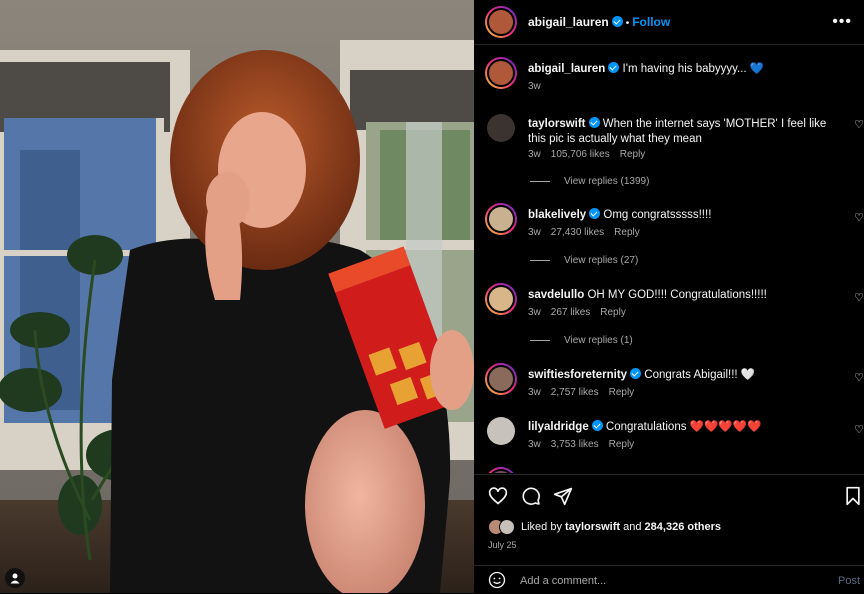  Describe the element at coordinates (589, 181) in the screenshot. I see `view-replies-button: View replies (1399)` at that location.